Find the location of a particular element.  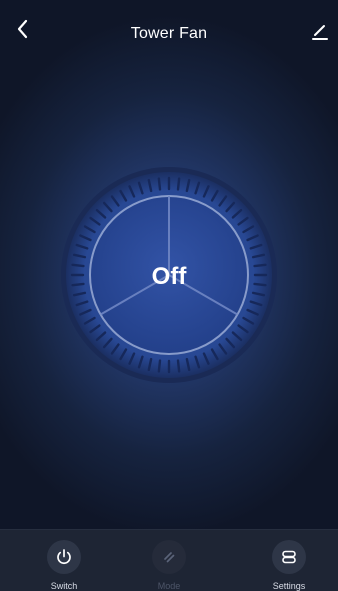

switch-button: Switch is located at coordinates (64, 565).